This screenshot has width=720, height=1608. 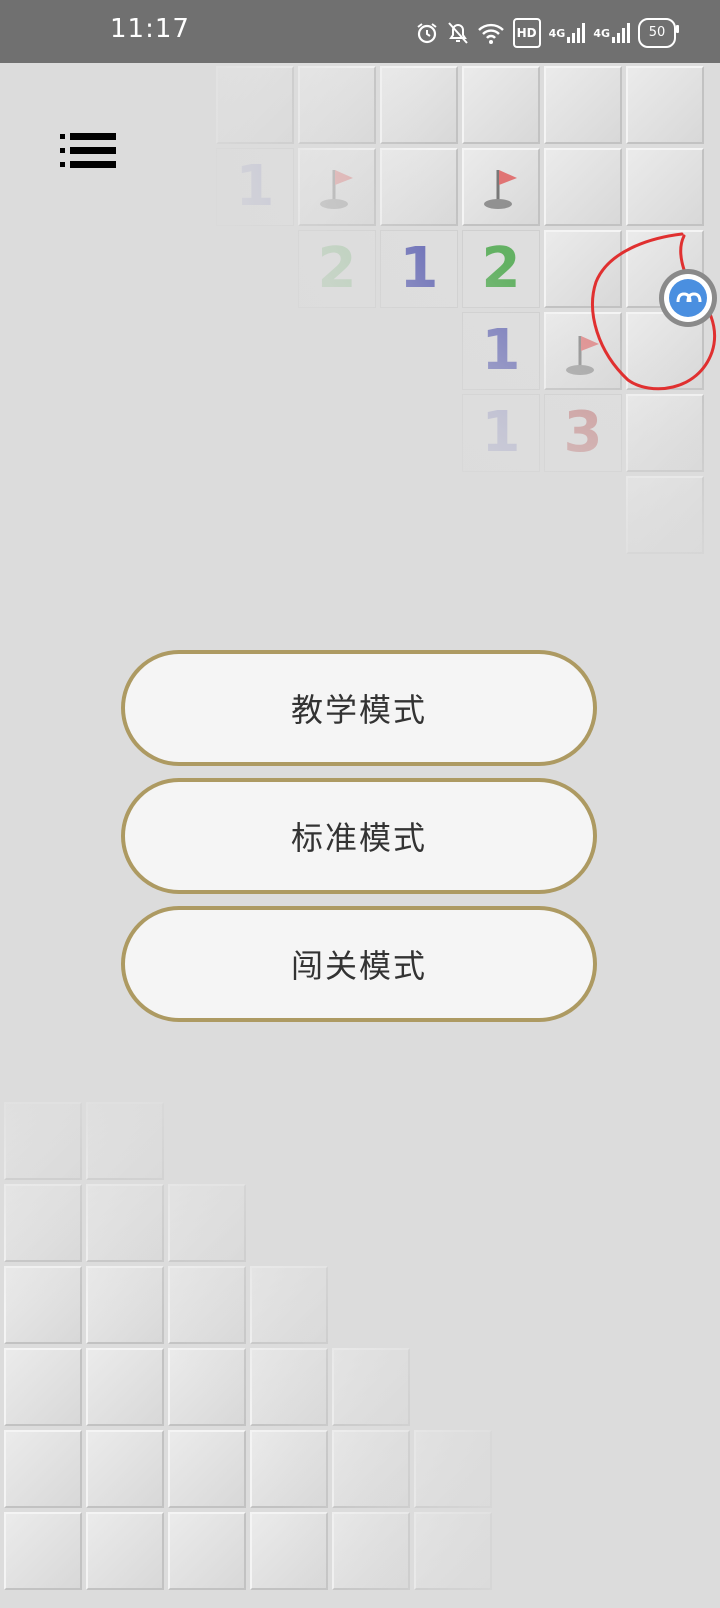 I want to click on menu-list-icon, so click(x=88, y=150).